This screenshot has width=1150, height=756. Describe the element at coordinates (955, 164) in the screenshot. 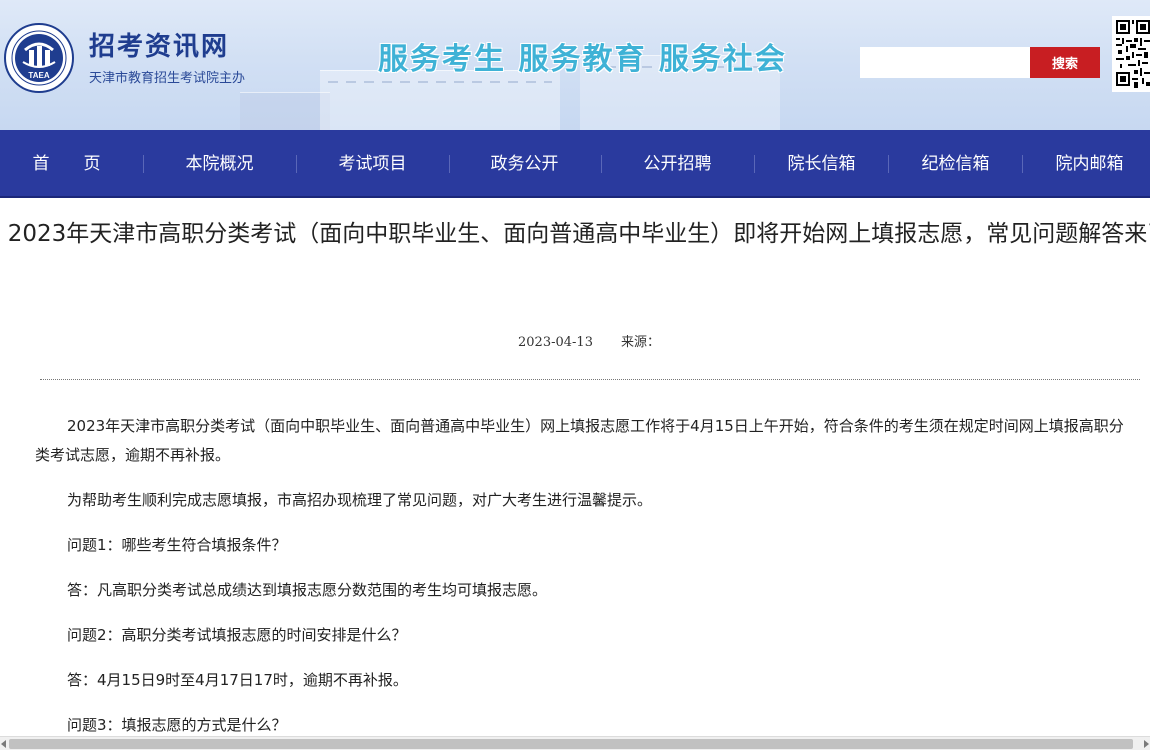

I see `nav-item-discipline-mailbox: 纪检信箱` at that location.